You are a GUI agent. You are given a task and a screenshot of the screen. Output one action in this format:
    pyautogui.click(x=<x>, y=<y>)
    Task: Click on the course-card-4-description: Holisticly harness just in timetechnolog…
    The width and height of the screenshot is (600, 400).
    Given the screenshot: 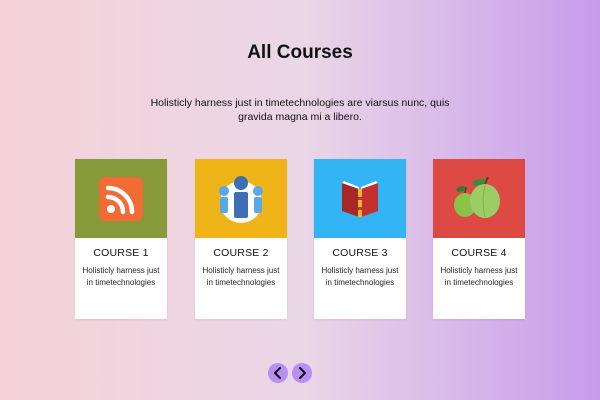 What is the action you would take?
    pyautogui.click(x=479, y=276)
    